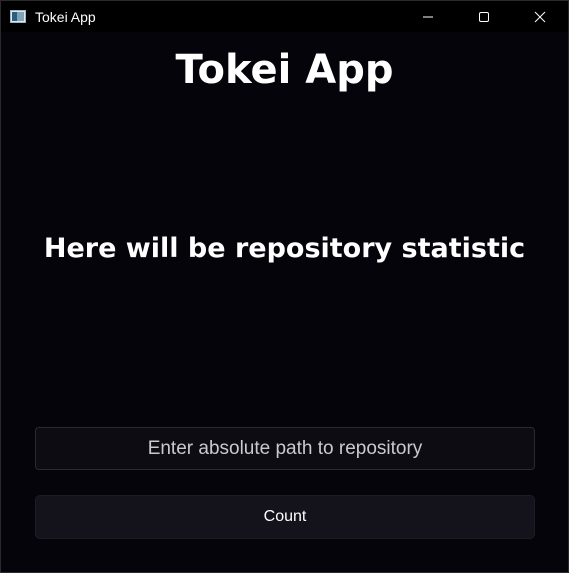  I want to click on close-icon, so click(540, 16).